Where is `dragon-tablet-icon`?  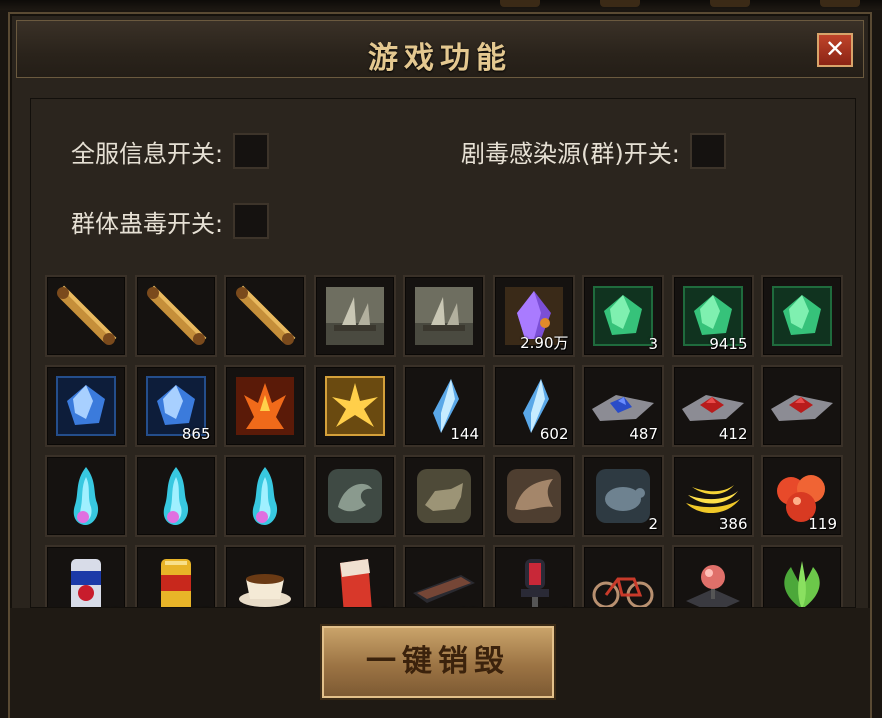
dragon-tablet-icon is located at coordinates (355, 496).